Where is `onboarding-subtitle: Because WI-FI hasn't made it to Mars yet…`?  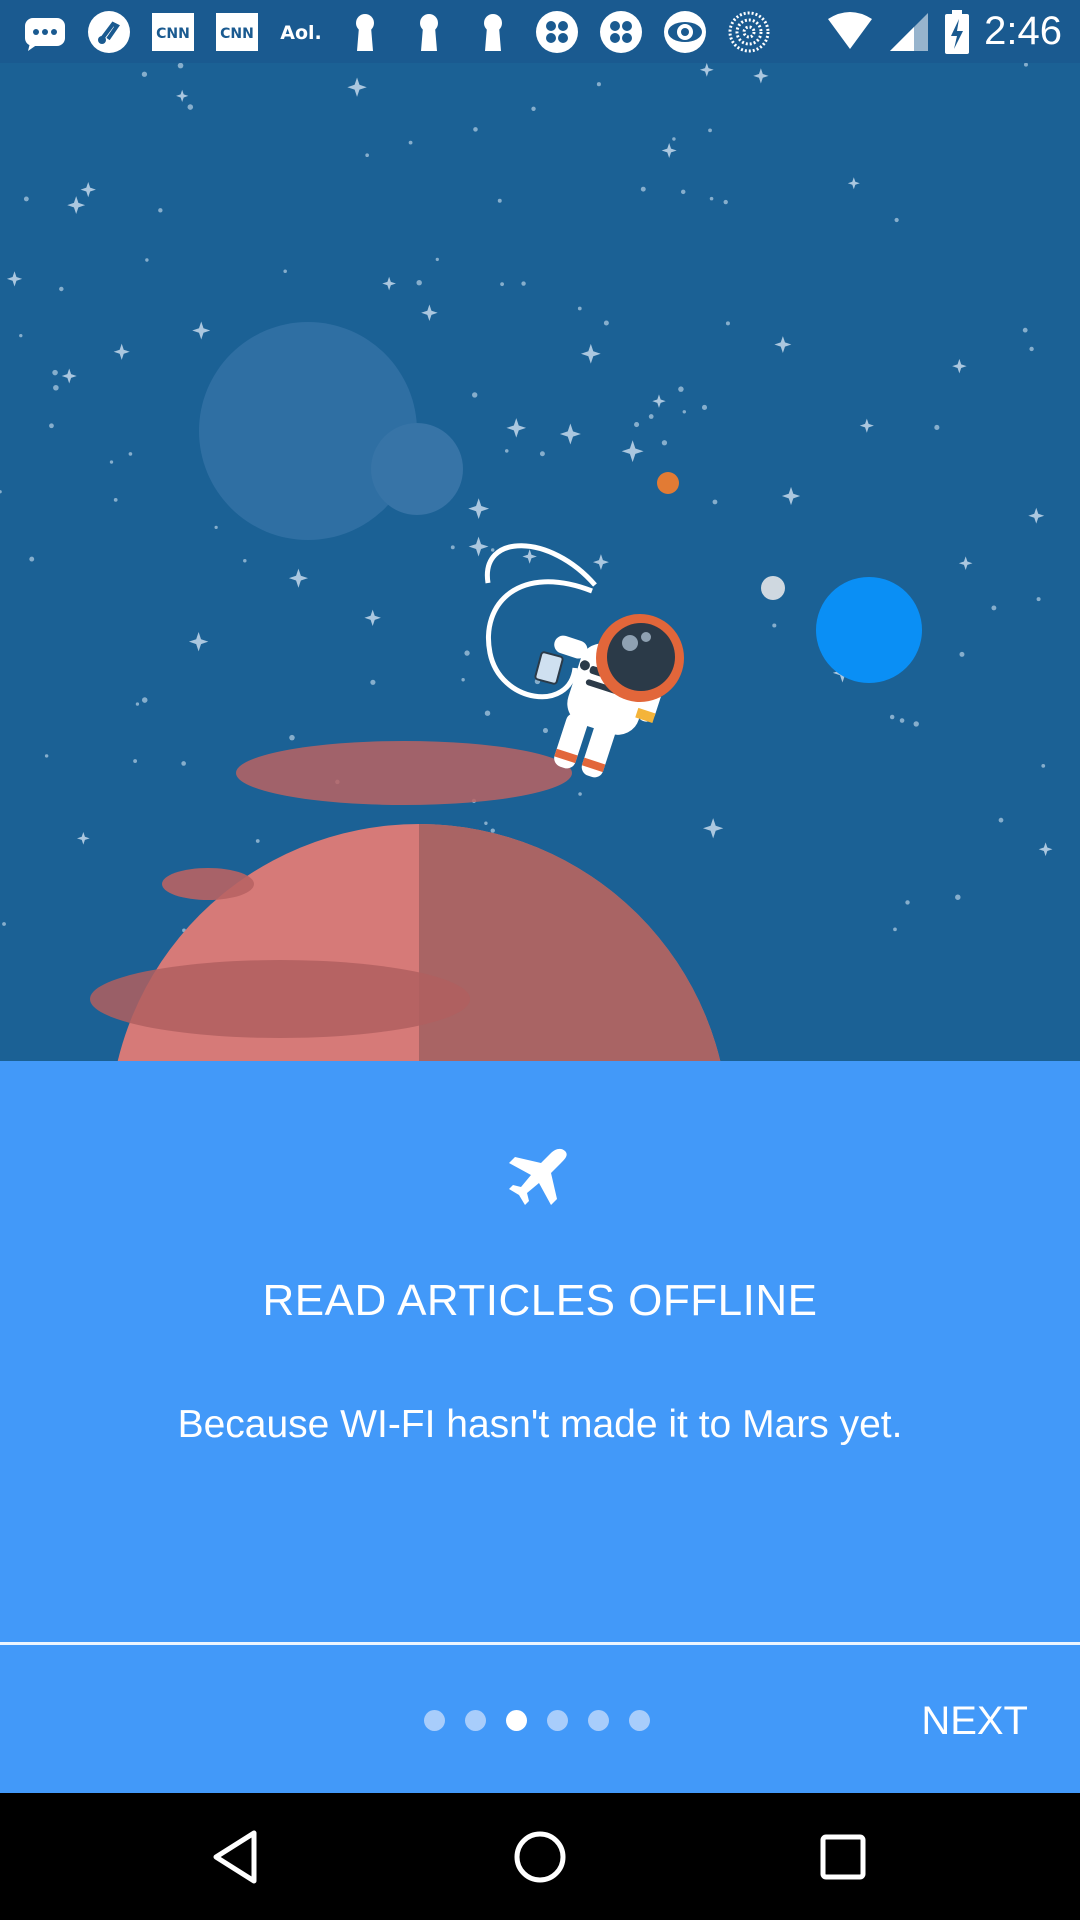 onboarding-subtitle: Because WI-FI hasn't made it to Mars yet… is located at coordinates (540, 1424).